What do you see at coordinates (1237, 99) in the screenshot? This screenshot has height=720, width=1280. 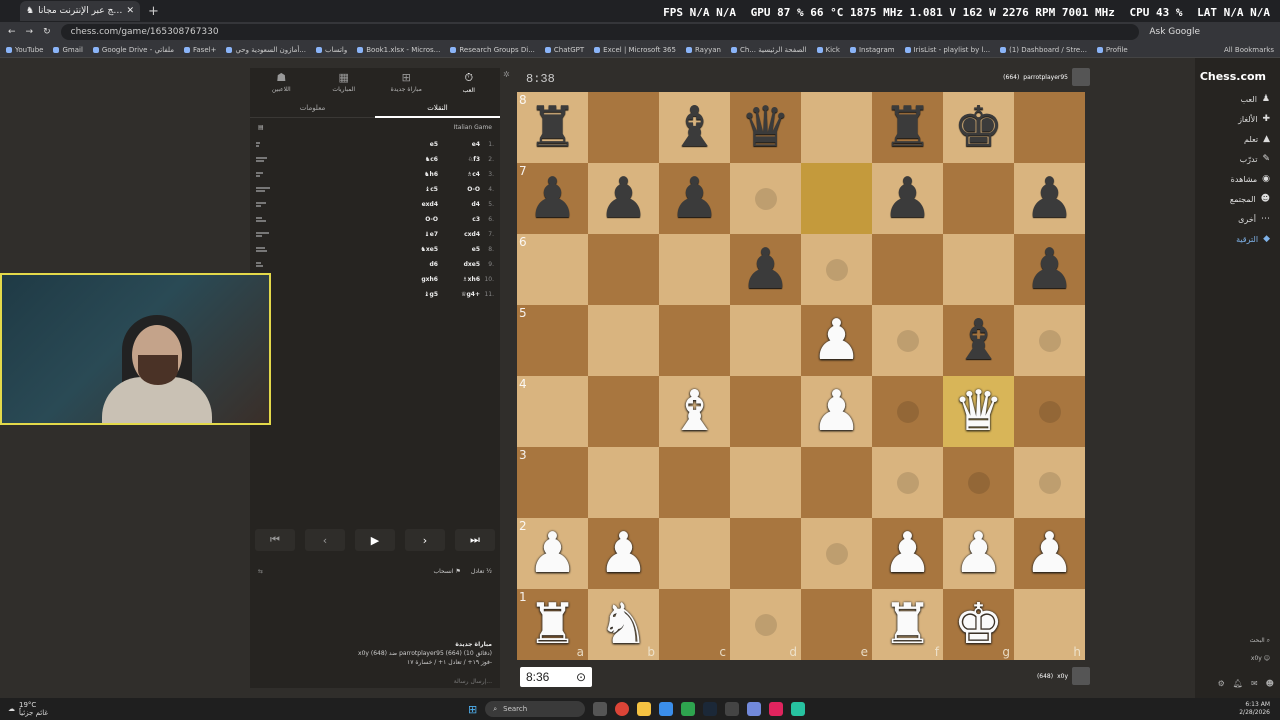 I see `nav-item: العب ♟` at bounding box center [1237, 99].